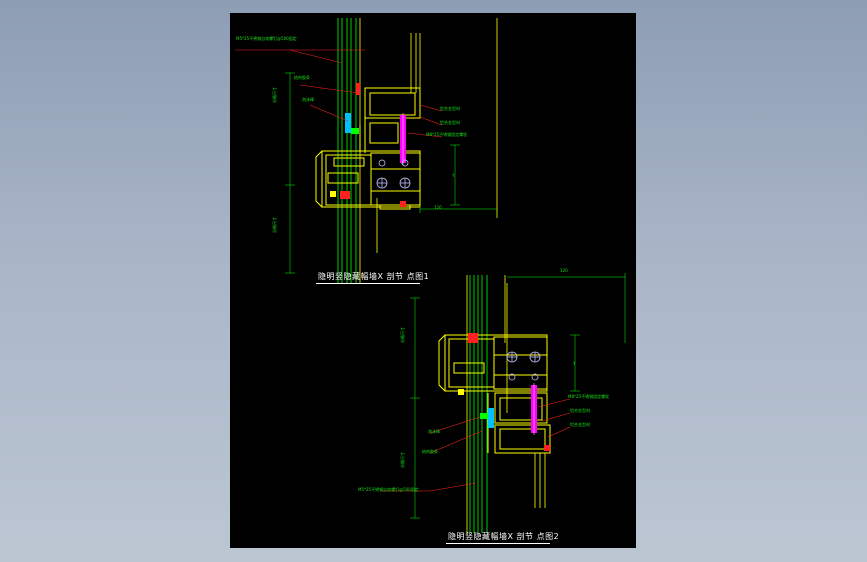 Image resolution: width=867 pixels, height=562 pixels. I want to click on label-vert-upper-1: 分格尺寸, so click(274, 95).